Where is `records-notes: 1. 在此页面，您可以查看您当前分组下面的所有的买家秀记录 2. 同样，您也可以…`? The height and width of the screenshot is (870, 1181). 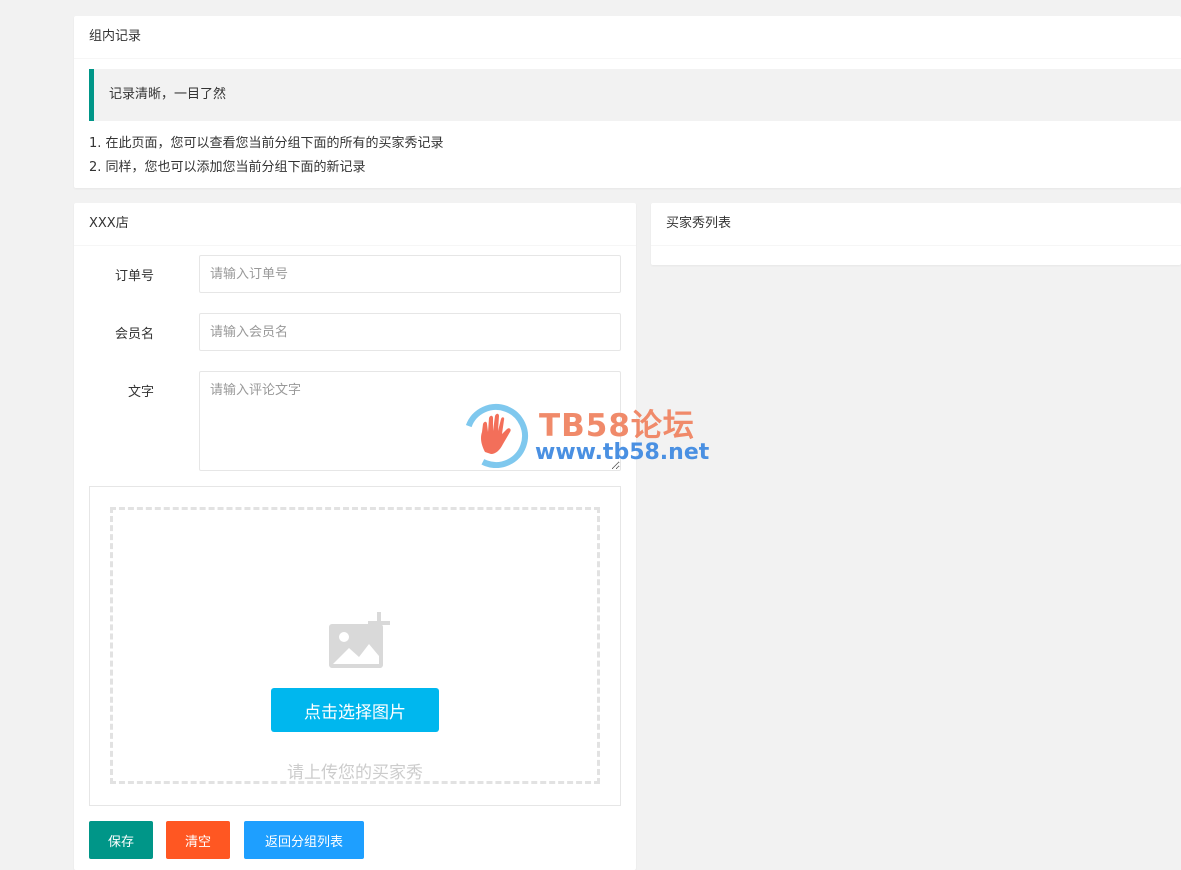 records-notes: 1. 在此页面，您可以查看您当前分组下面的所有的买家秀记录 2. 同样，您也可以… is located at coordinates (627, 150).